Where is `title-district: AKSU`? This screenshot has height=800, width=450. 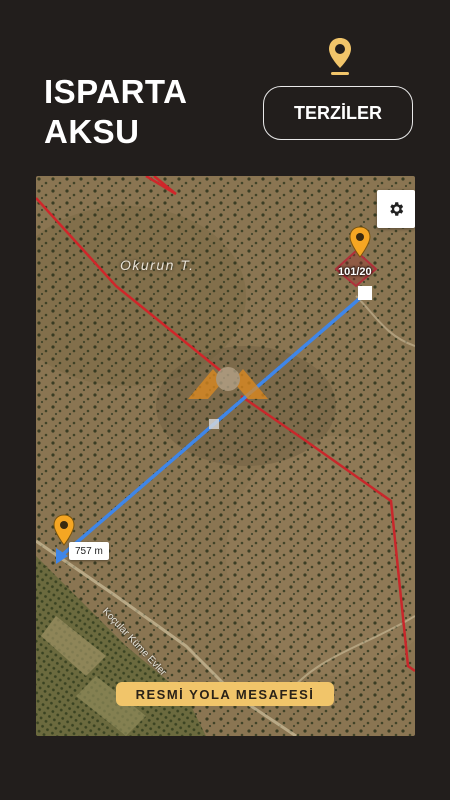 title-district: AKSU is located at coordinates (92, 131).